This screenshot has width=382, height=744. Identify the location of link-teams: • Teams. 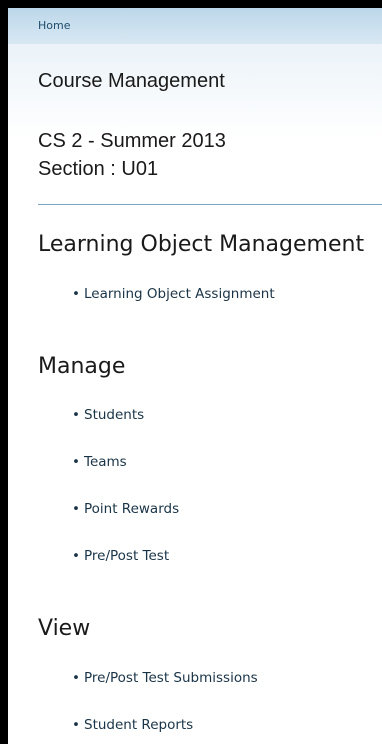
(99, 462).